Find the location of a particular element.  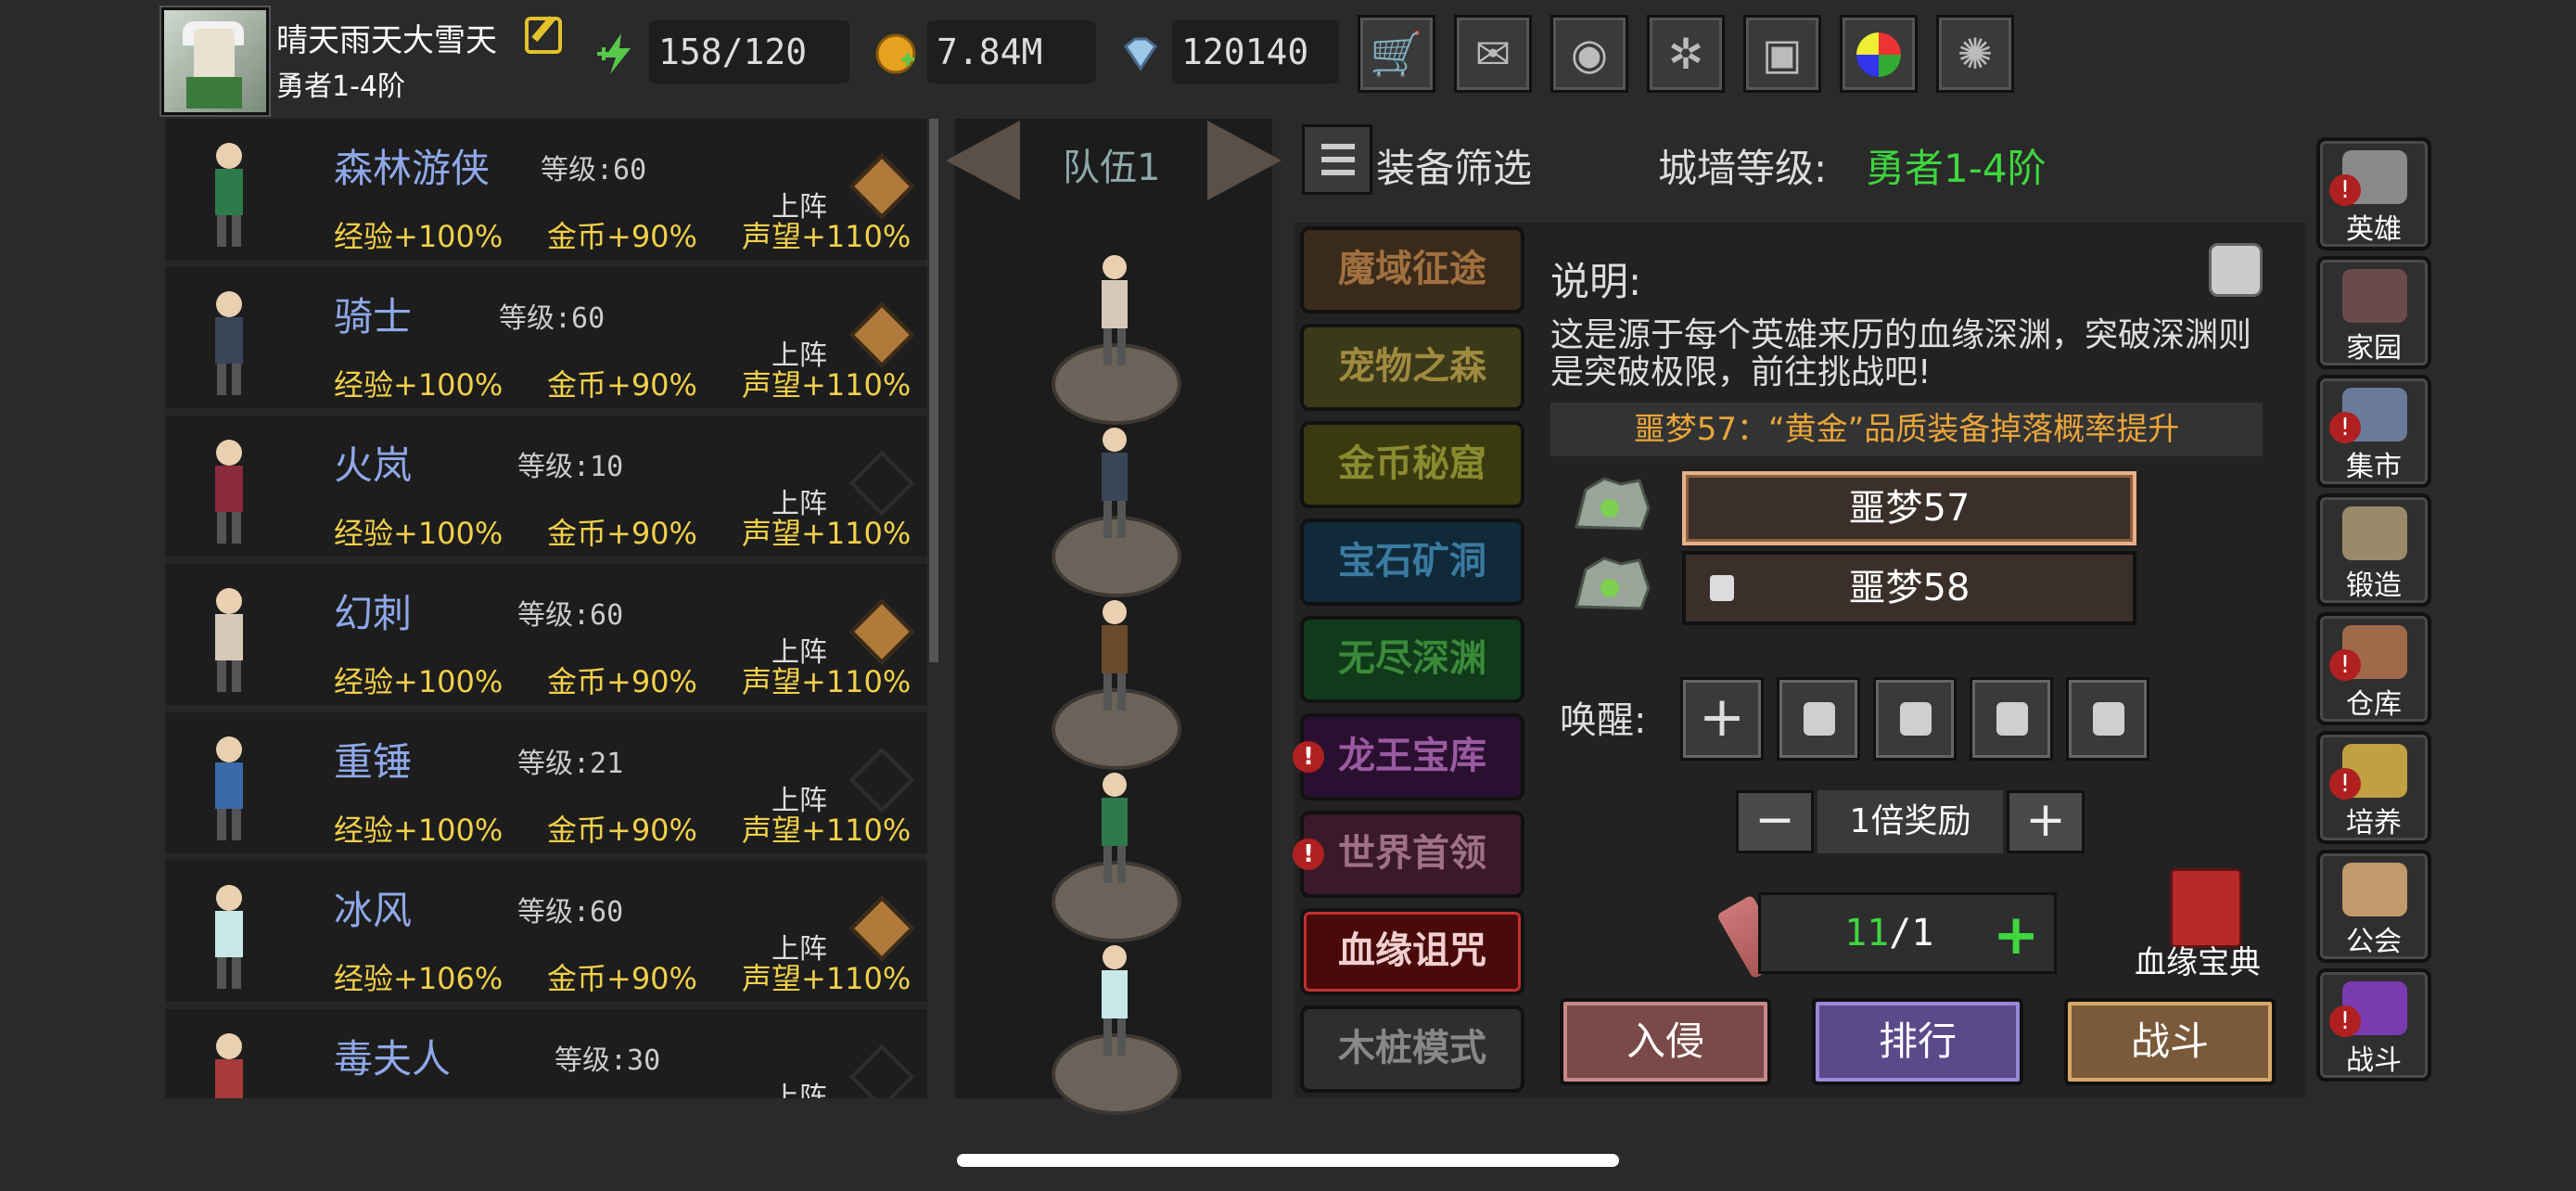

shop-cart-button: 🛒 is located at coordinates (1397, 54).